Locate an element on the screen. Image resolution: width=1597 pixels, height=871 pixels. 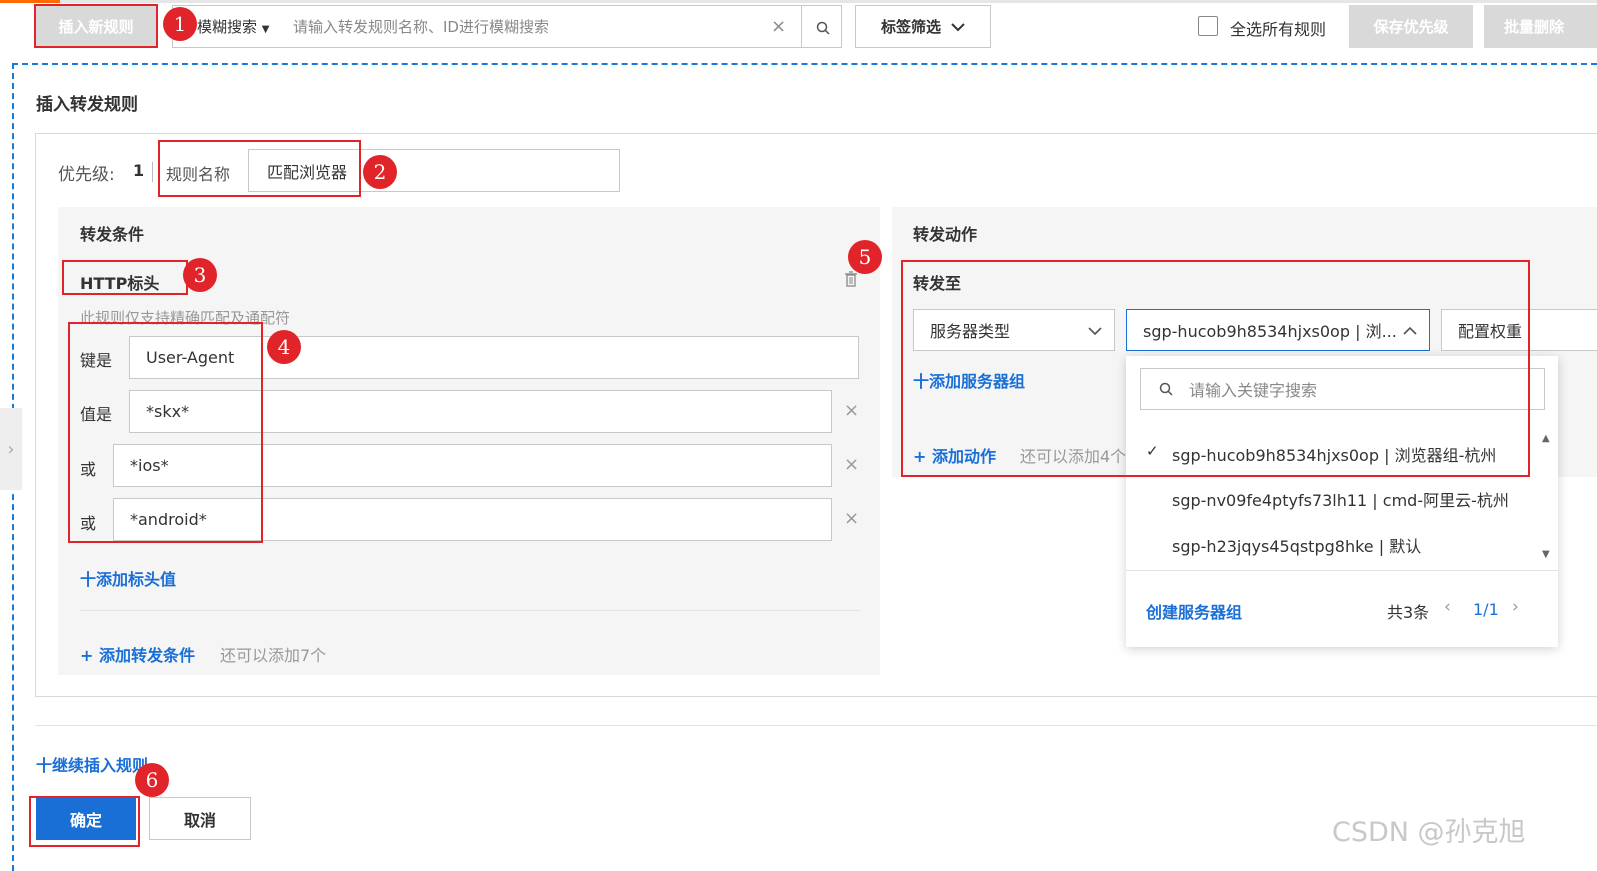
annotation-badge-2: 2 is located at coordinates (380, 172).